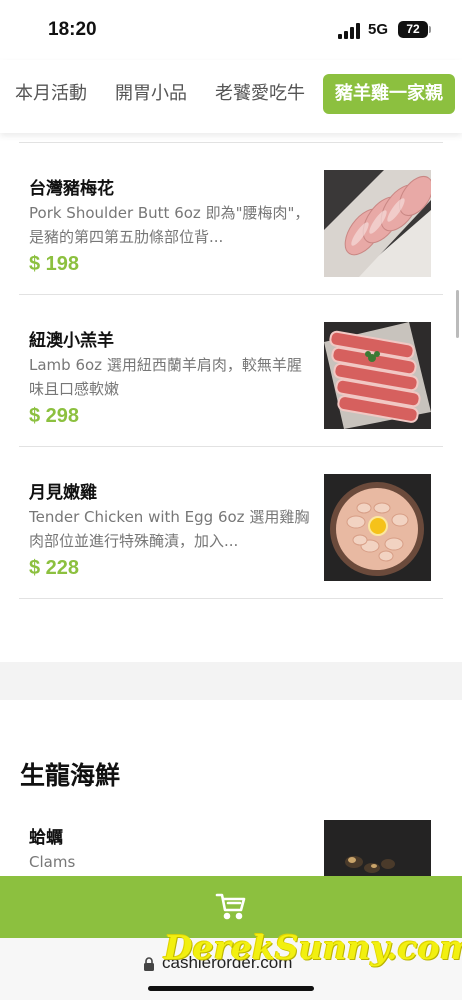  What do you see at coordinates (260, 94) in the screenshot?
I see `tab-beef: 老饕愛吃牛` at bounding box center [260, 94].